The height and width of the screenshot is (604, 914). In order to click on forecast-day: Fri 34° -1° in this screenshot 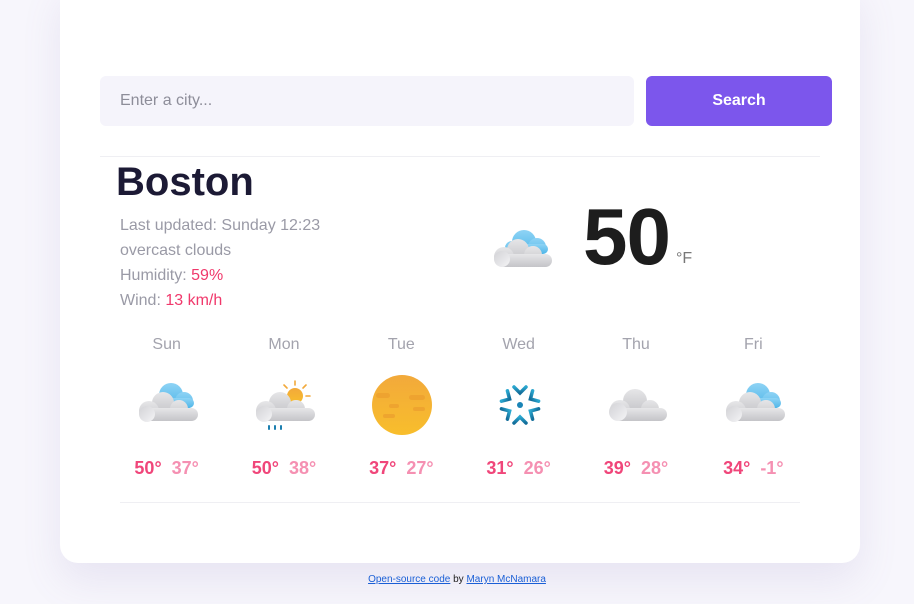, I will do `click(753, 410)`.